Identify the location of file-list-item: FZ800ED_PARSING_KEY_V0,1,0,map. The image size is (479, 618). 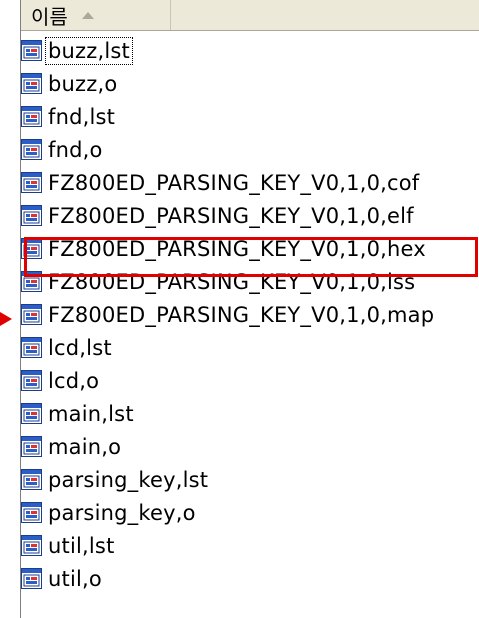
(250, 314).